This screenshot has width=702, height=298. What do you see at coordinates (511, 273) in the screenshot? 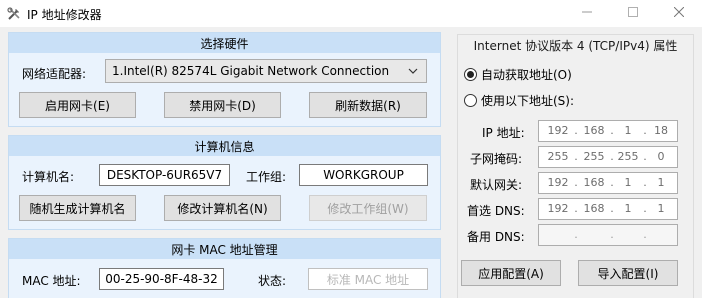
I see `apply-config-button: 应用配置(A)` at bounding box center [511, 273].